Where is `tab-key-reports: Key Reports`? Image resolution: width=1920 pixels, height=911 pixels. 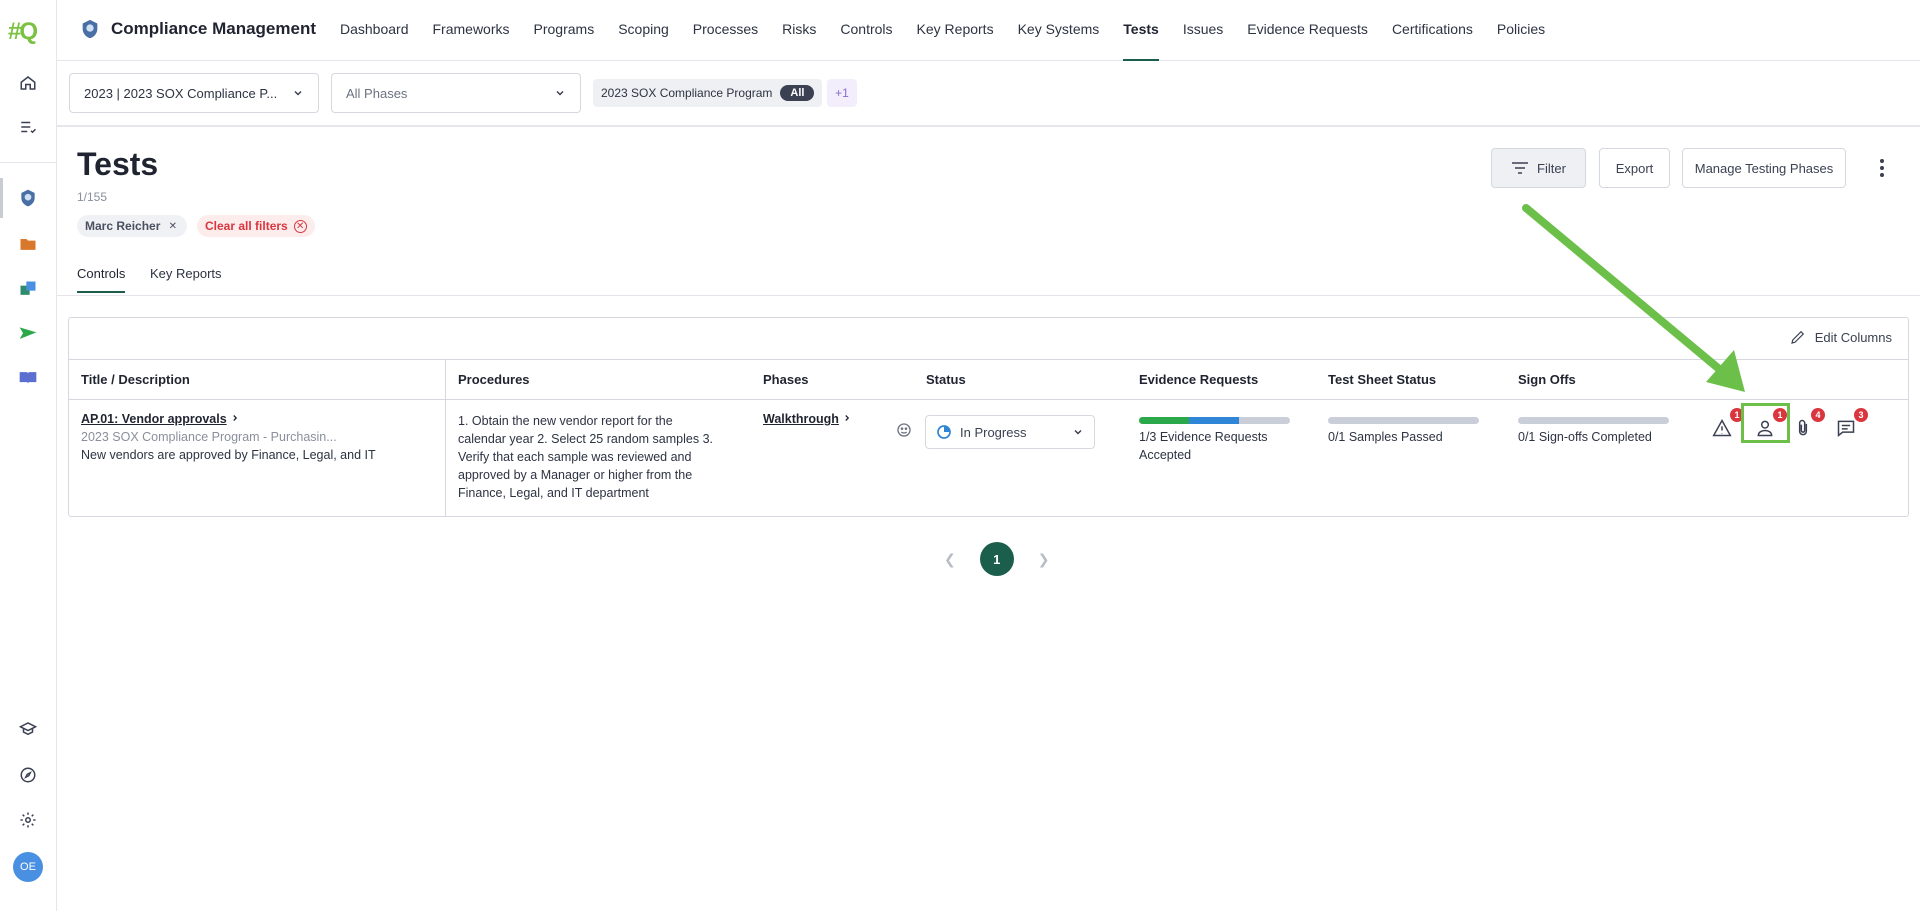 tab-key-reports: Key Reports is located at coordinates (186, 278).